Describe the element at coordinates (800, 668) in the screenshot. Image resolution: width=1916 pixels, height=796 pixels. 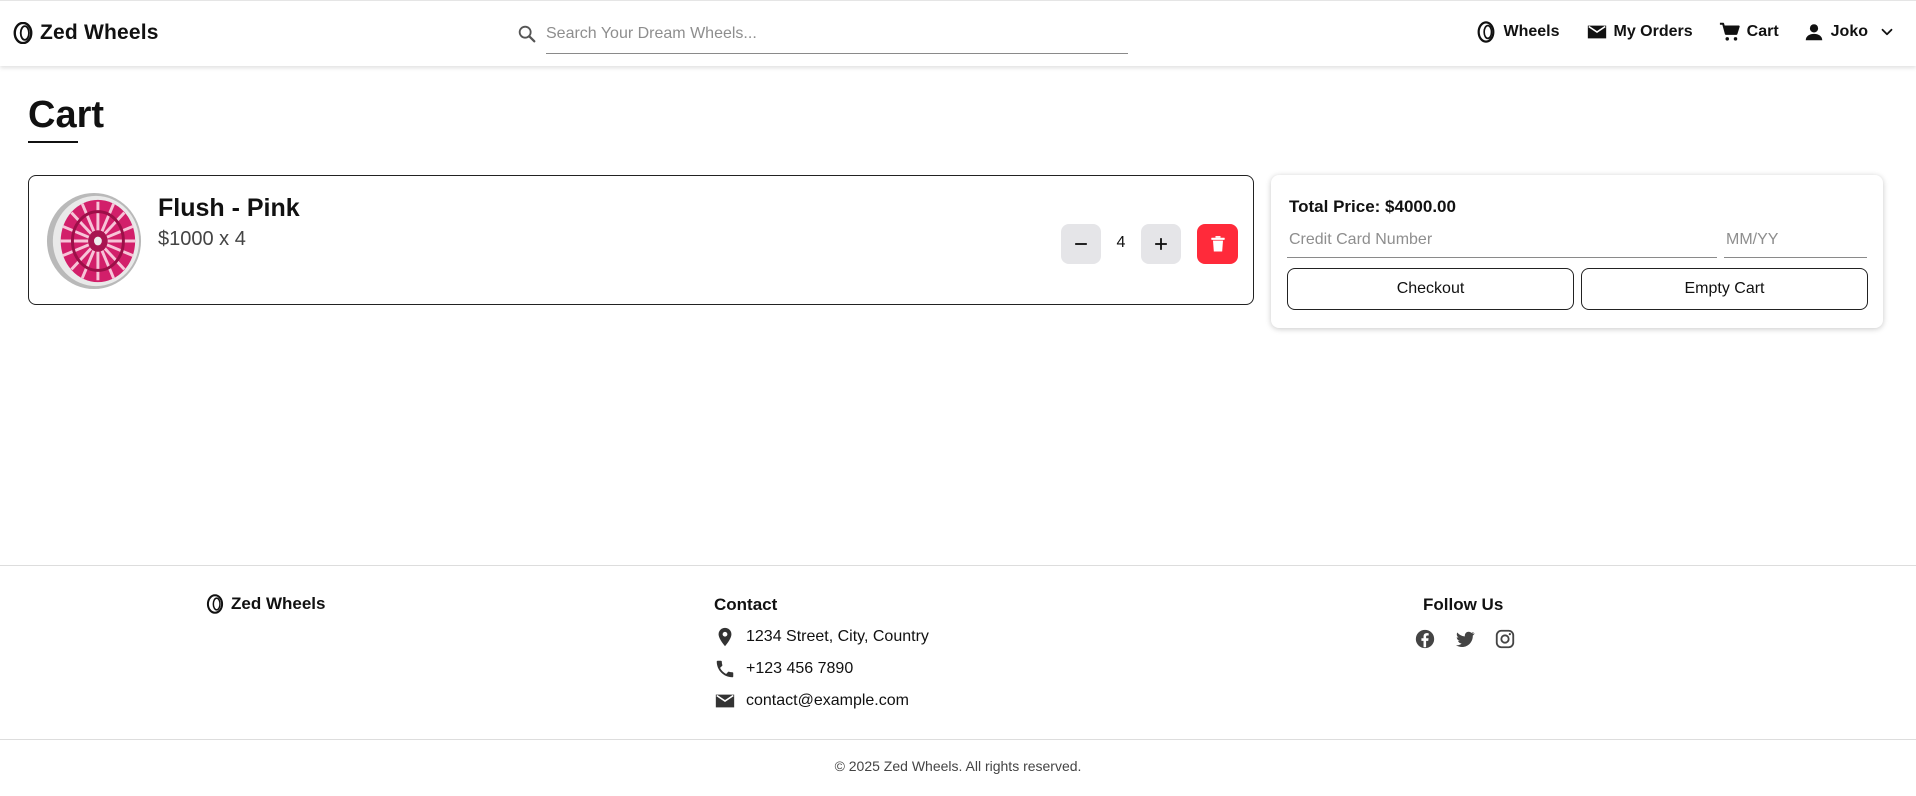
I see `phone-text: +123 456 7890` at that location.